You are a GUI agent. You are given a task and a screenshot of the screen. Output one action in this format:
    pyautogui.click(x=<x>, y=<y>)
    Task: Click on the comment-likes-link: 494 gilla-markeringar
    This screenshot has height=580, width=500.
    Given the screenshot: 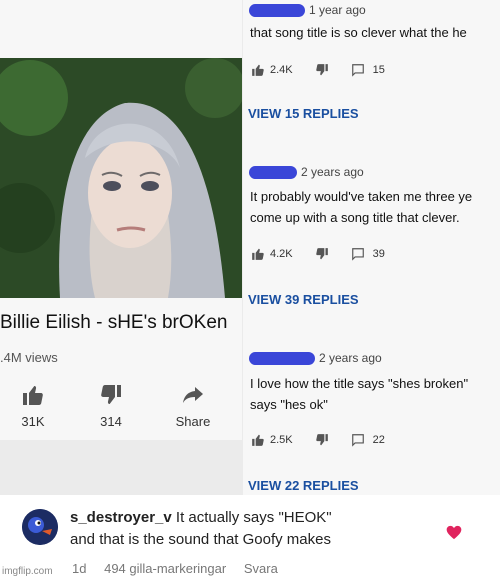 What is the action you would take?
    pyautogui.click(x=165, y=568)
    